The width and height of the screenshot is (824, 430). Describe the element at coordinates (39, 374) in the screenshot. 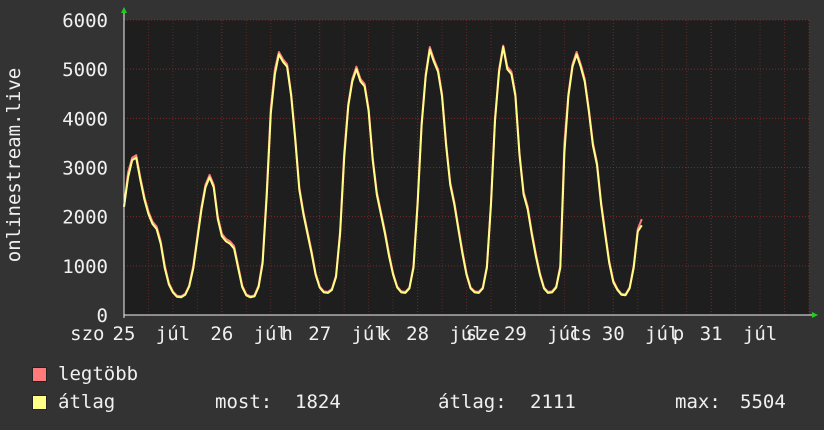

I see `legend-swatch-legtobb` at that location.